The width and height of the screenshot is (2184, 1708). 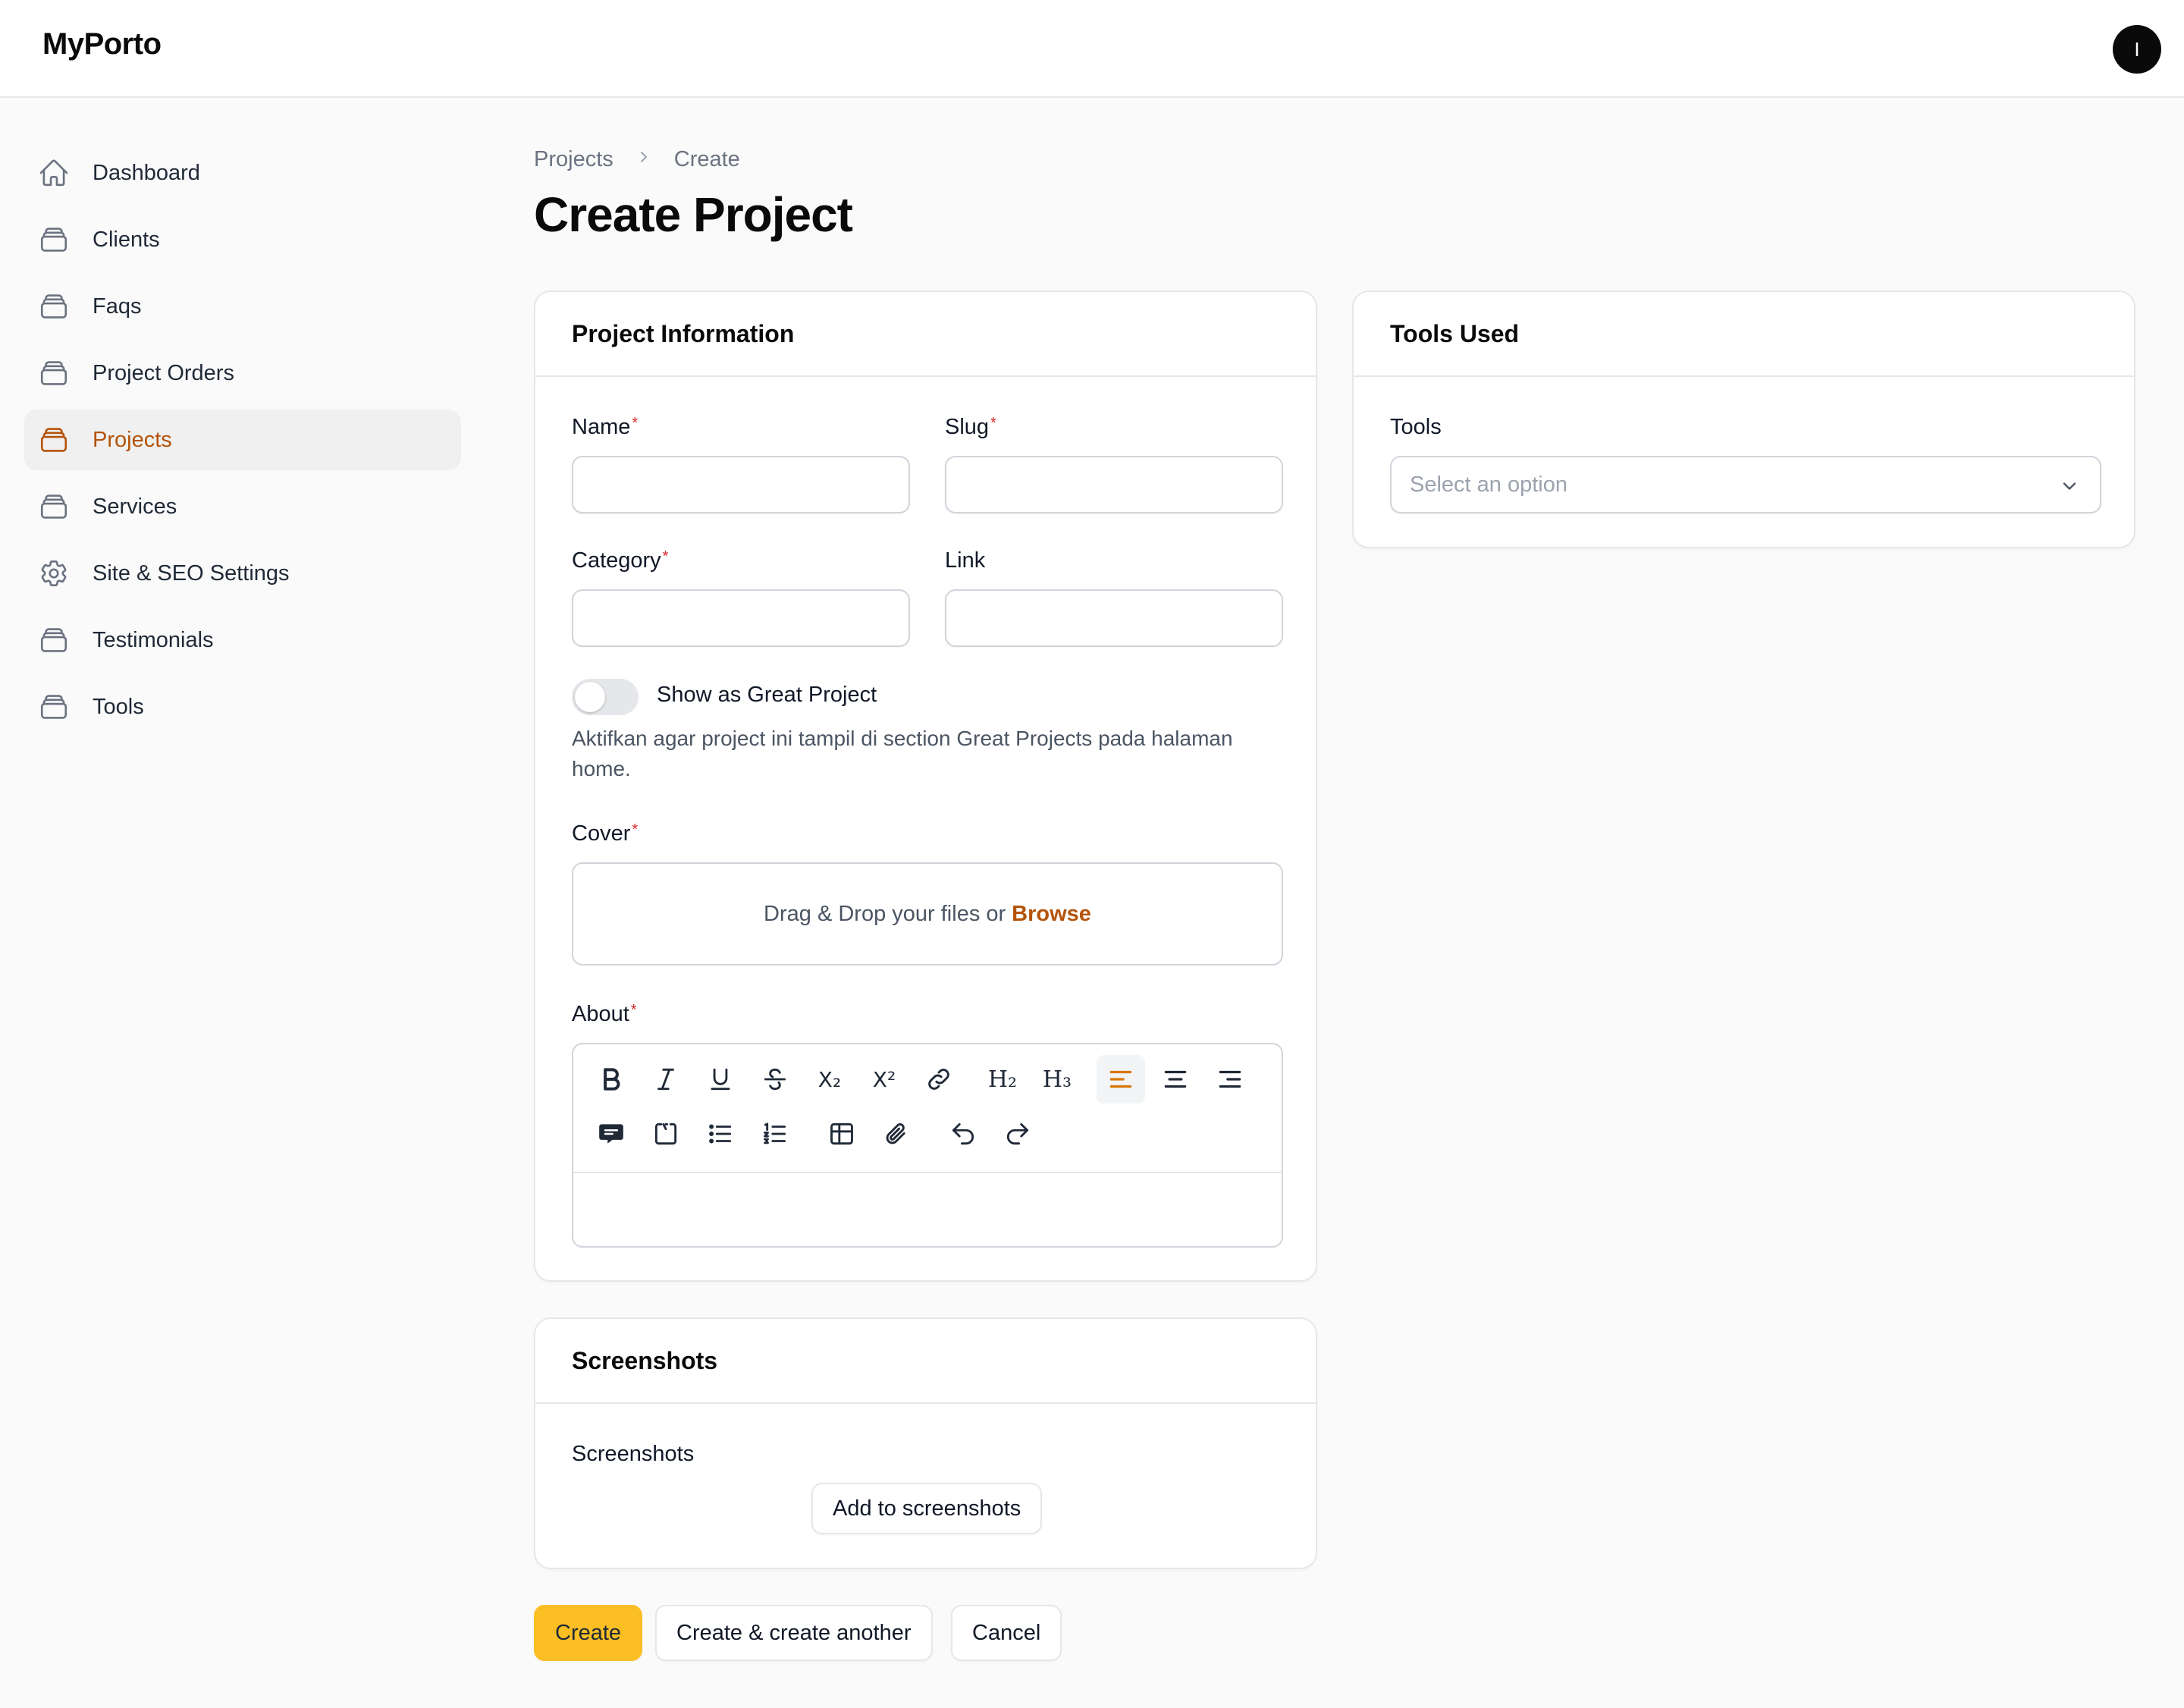 What do you see at coordinates (605, 833) in the screenshot?
I see `cover-label: Cover *` at bounding box center [605, 833].